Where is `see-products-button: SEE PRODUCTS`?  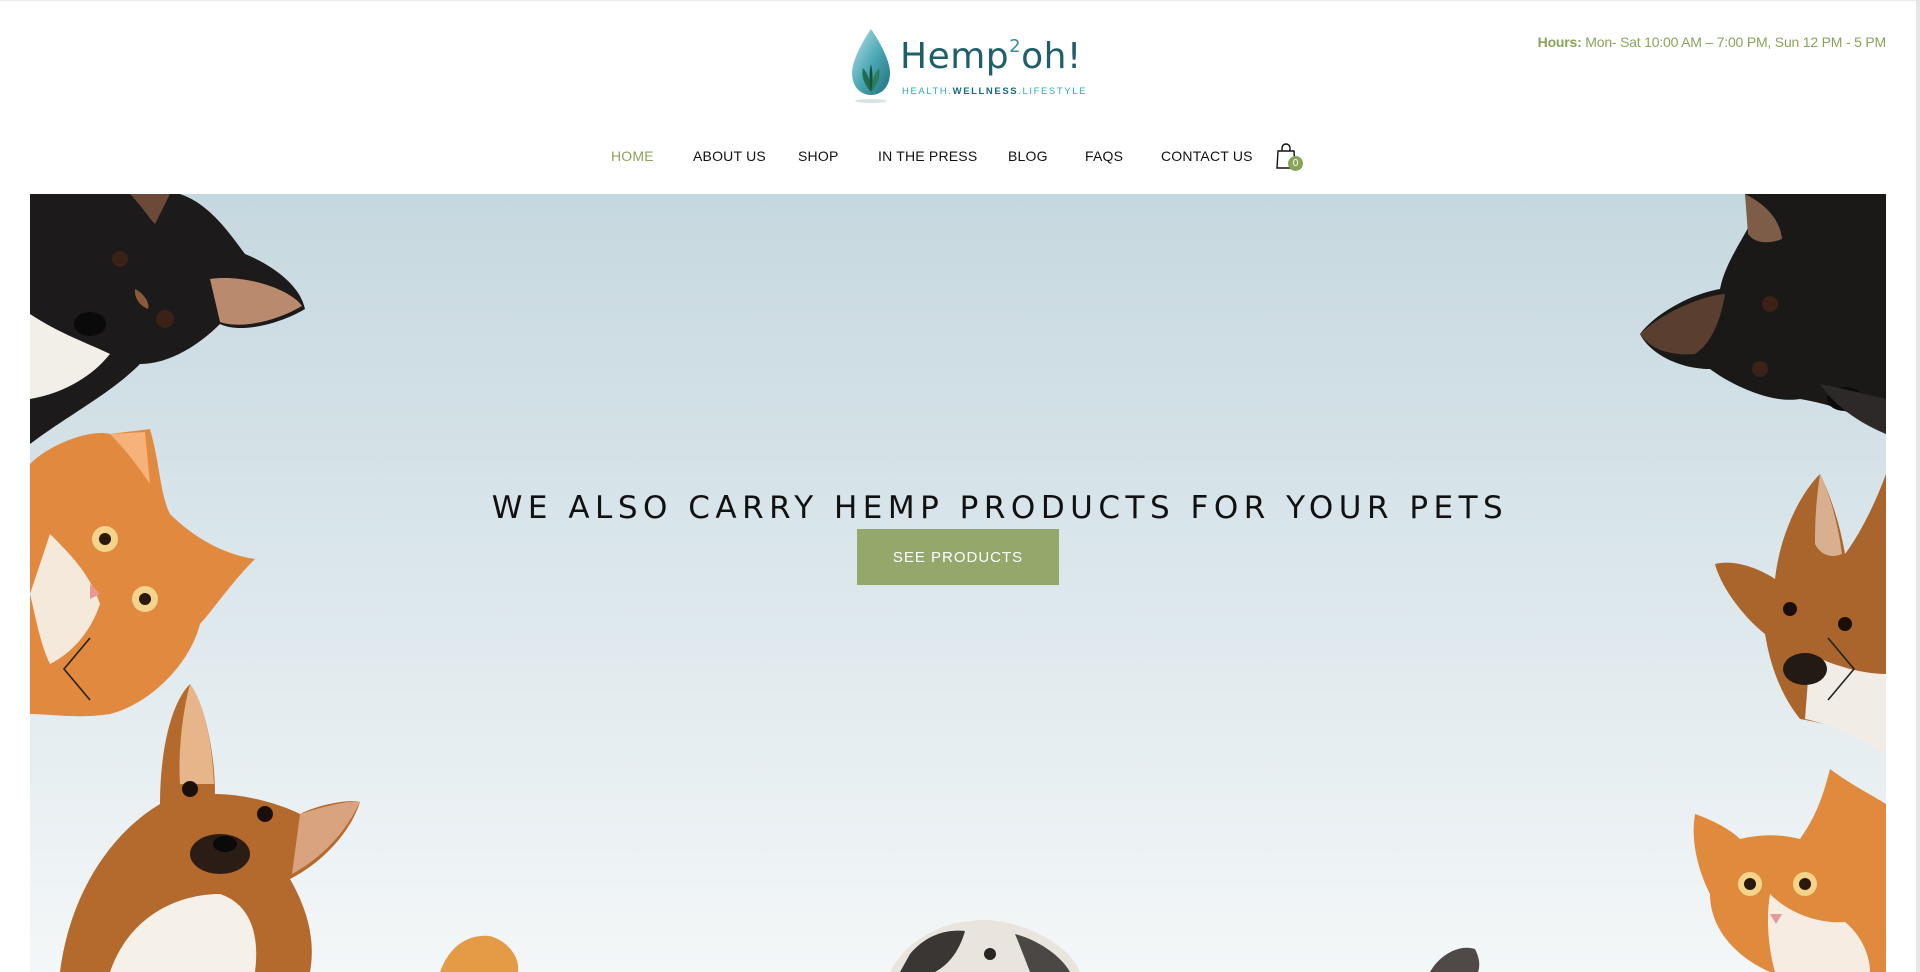
see-products-button: SEE PRODUCTS is located at coordinates (958, 557).